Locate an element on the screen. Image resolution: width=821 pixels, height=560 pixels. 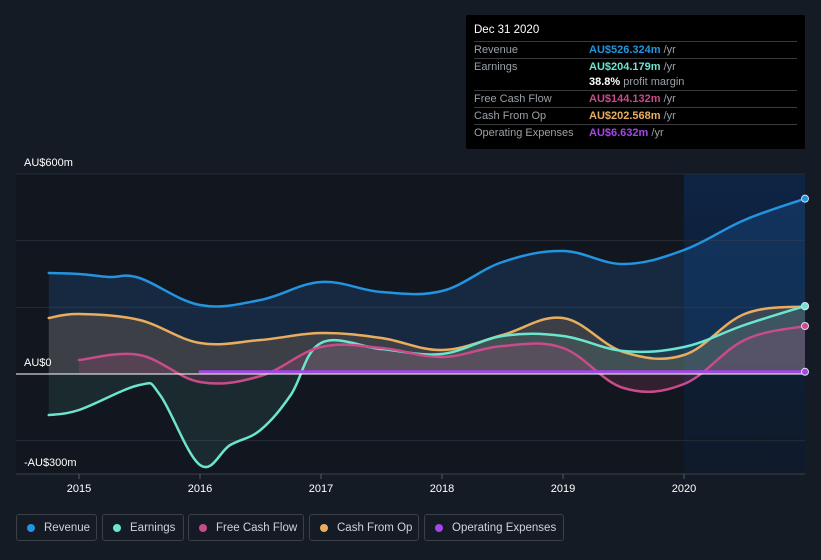
tooltip-label: Free Cash Flow is located at coordinates (513, 99).